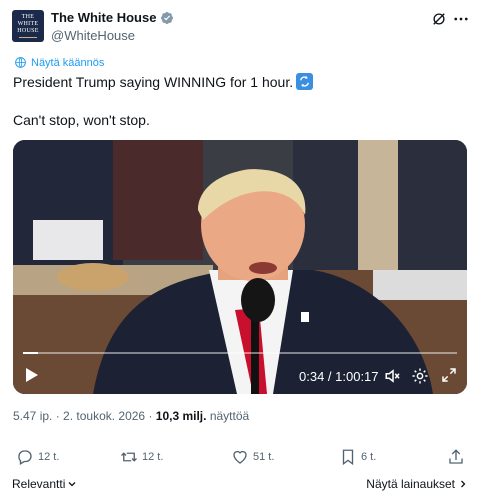 This screenshot has height=500, width=480. What do you see at coordinates (463, 484) in the screenshot?
I see `chevron-right-icon` at bounding box center [463, 484].